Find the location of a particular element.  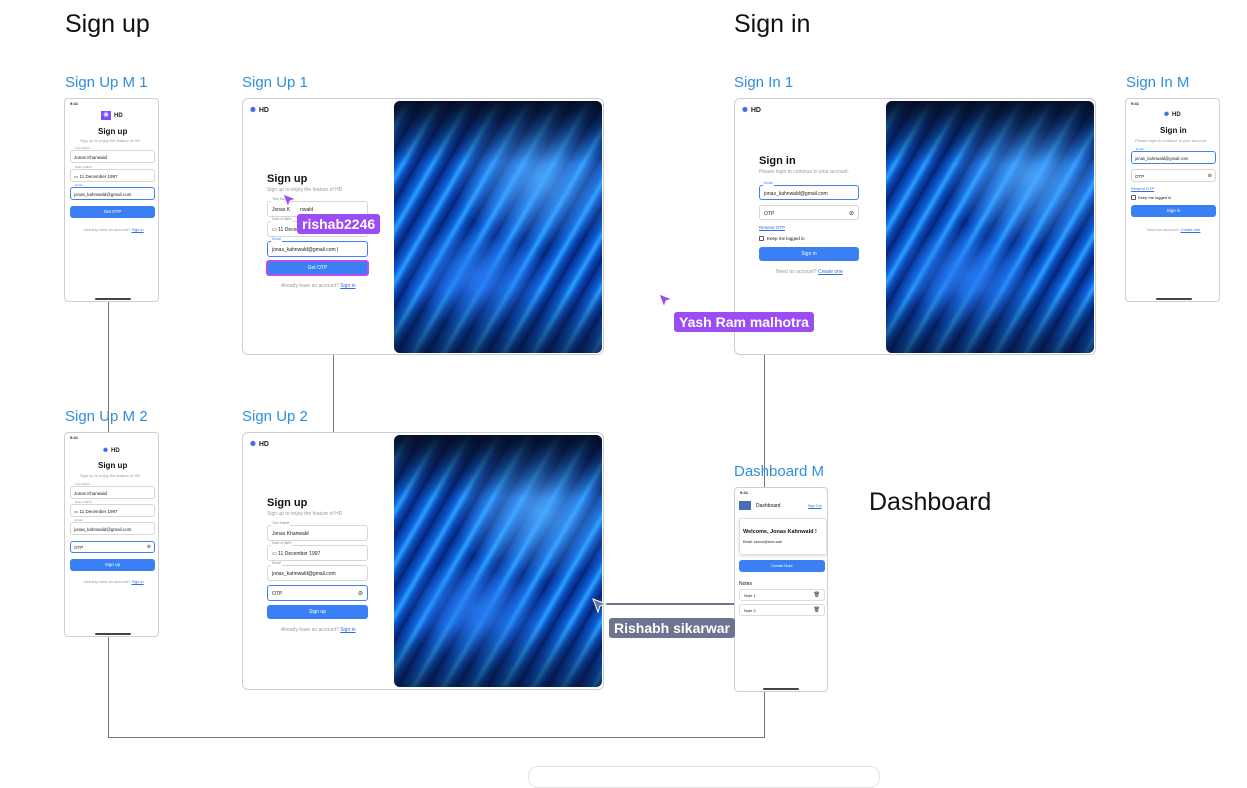

frame-label-signup-m1: Sign Up M 1 is located at coordinates (106, 82).